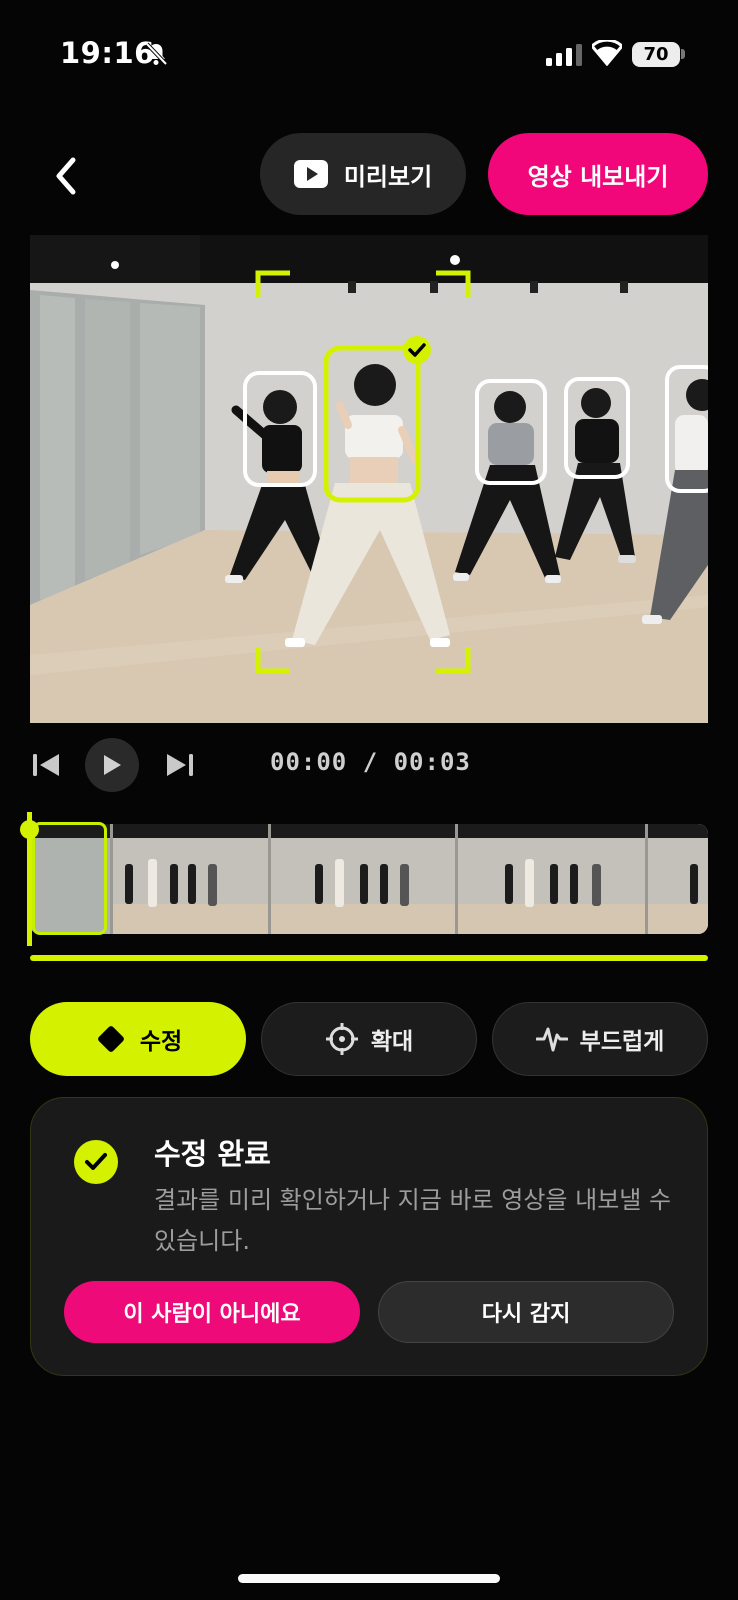 Image resolution: width=738 pixels, height=1600 pixels. Describe the element at coordinates (341, 1039) in the screenshot. I see `crosshair-icon` at that location.